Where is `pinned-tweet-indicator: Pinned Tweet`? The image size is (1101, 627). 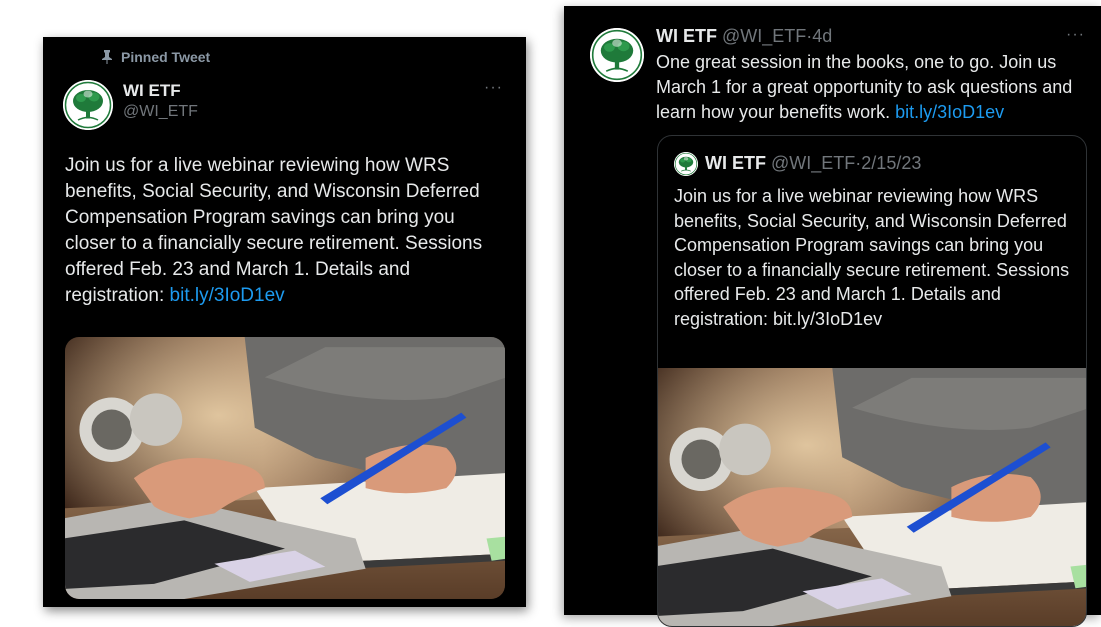 pinned-tweet-indicator: Pinned Tweet is located at coordinates (155, 57).